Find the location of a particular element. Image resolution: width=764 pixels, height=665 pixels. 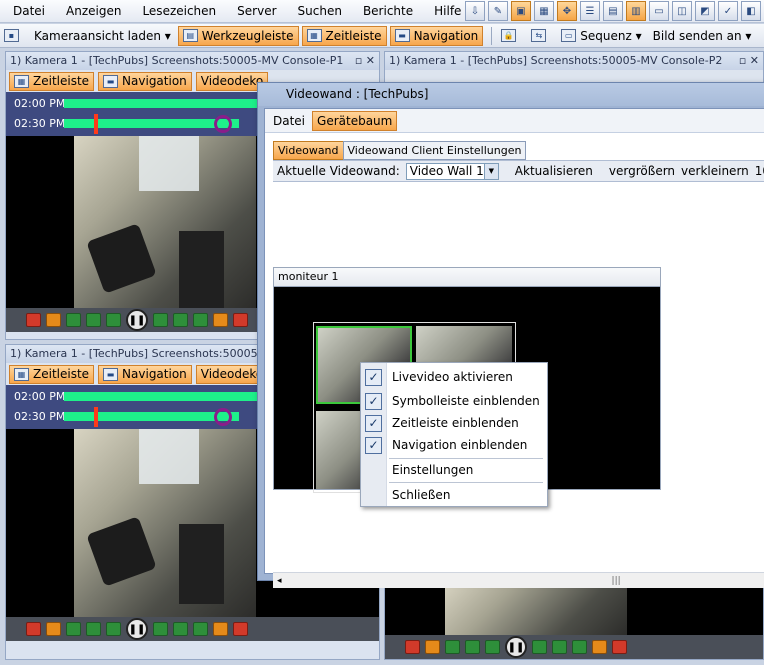

dialog-menu-datei: Datei is located at coordinates (289, 121).